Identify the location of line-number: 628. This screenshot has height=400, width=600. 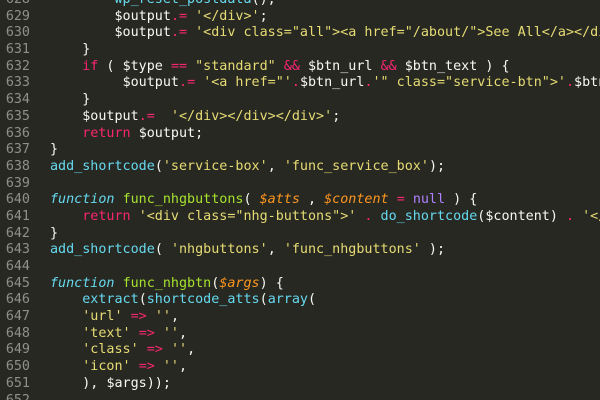
(15, 4).